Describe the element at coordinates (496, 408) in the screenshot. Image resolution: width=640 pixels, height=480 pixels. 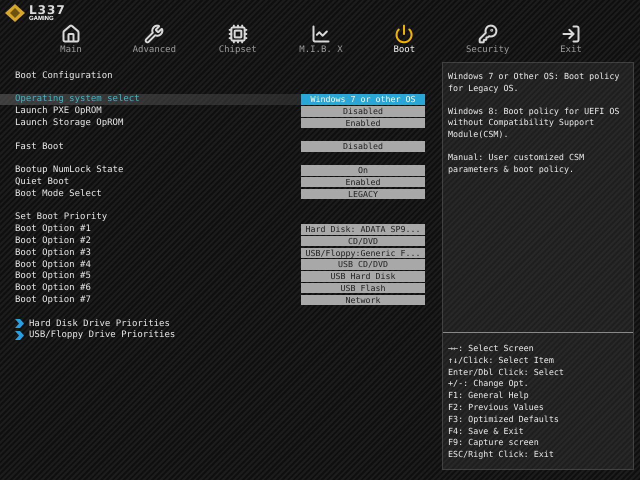
I see `key-hint: F2: Previous Values` at that location.